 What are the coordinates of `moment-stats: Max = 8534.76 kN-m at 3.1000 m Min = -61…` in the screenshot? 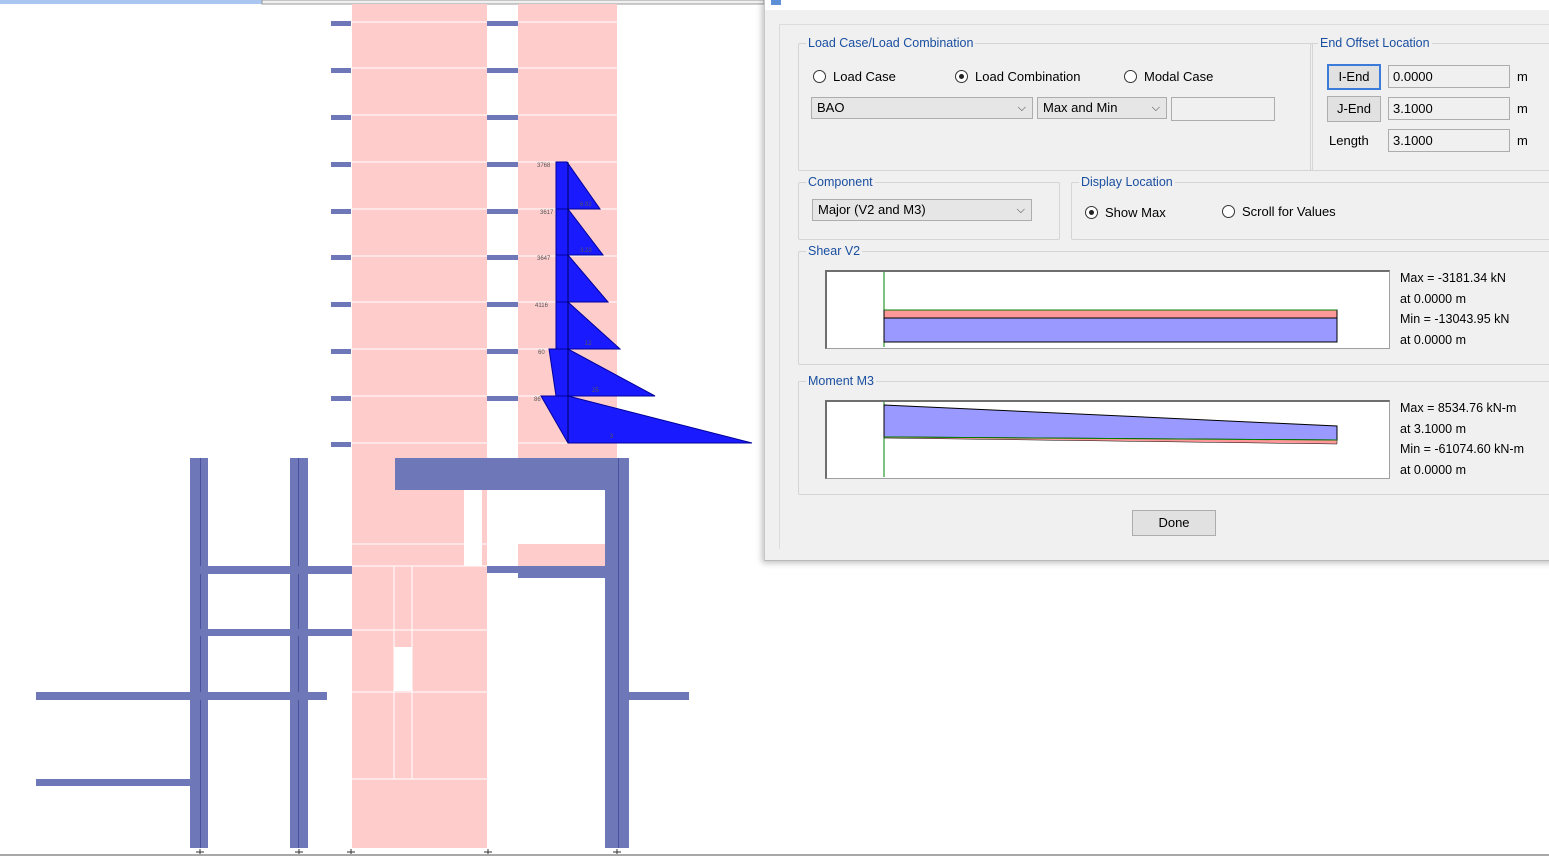 It's located at (1462, 439).